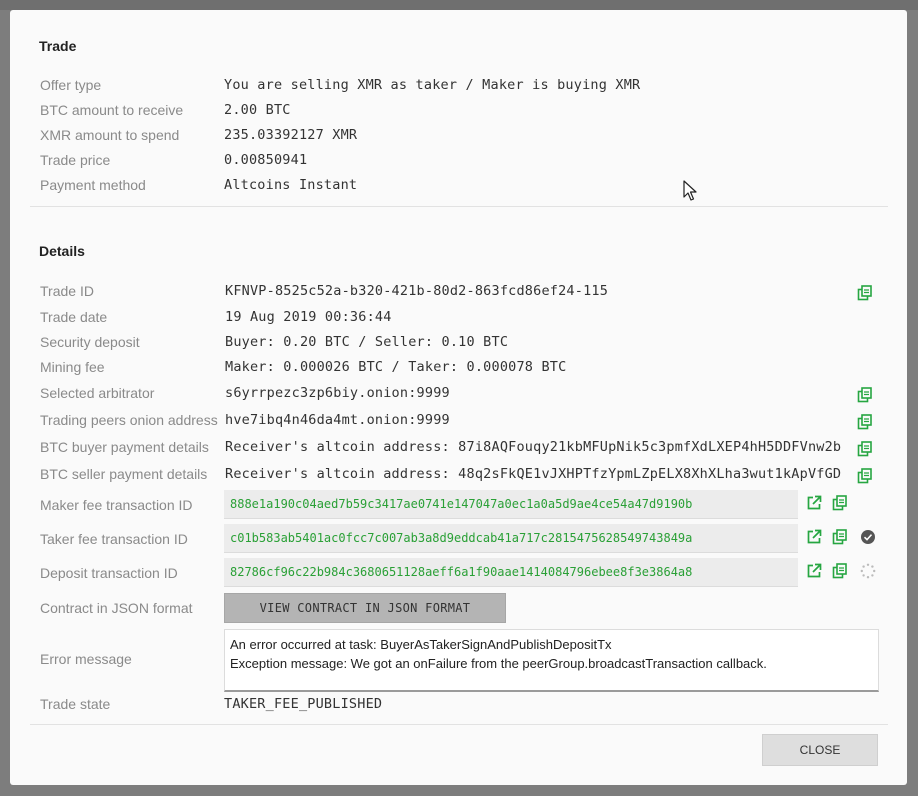  I want to click on security-deposit-label: Security deposit, so click(90, 342).